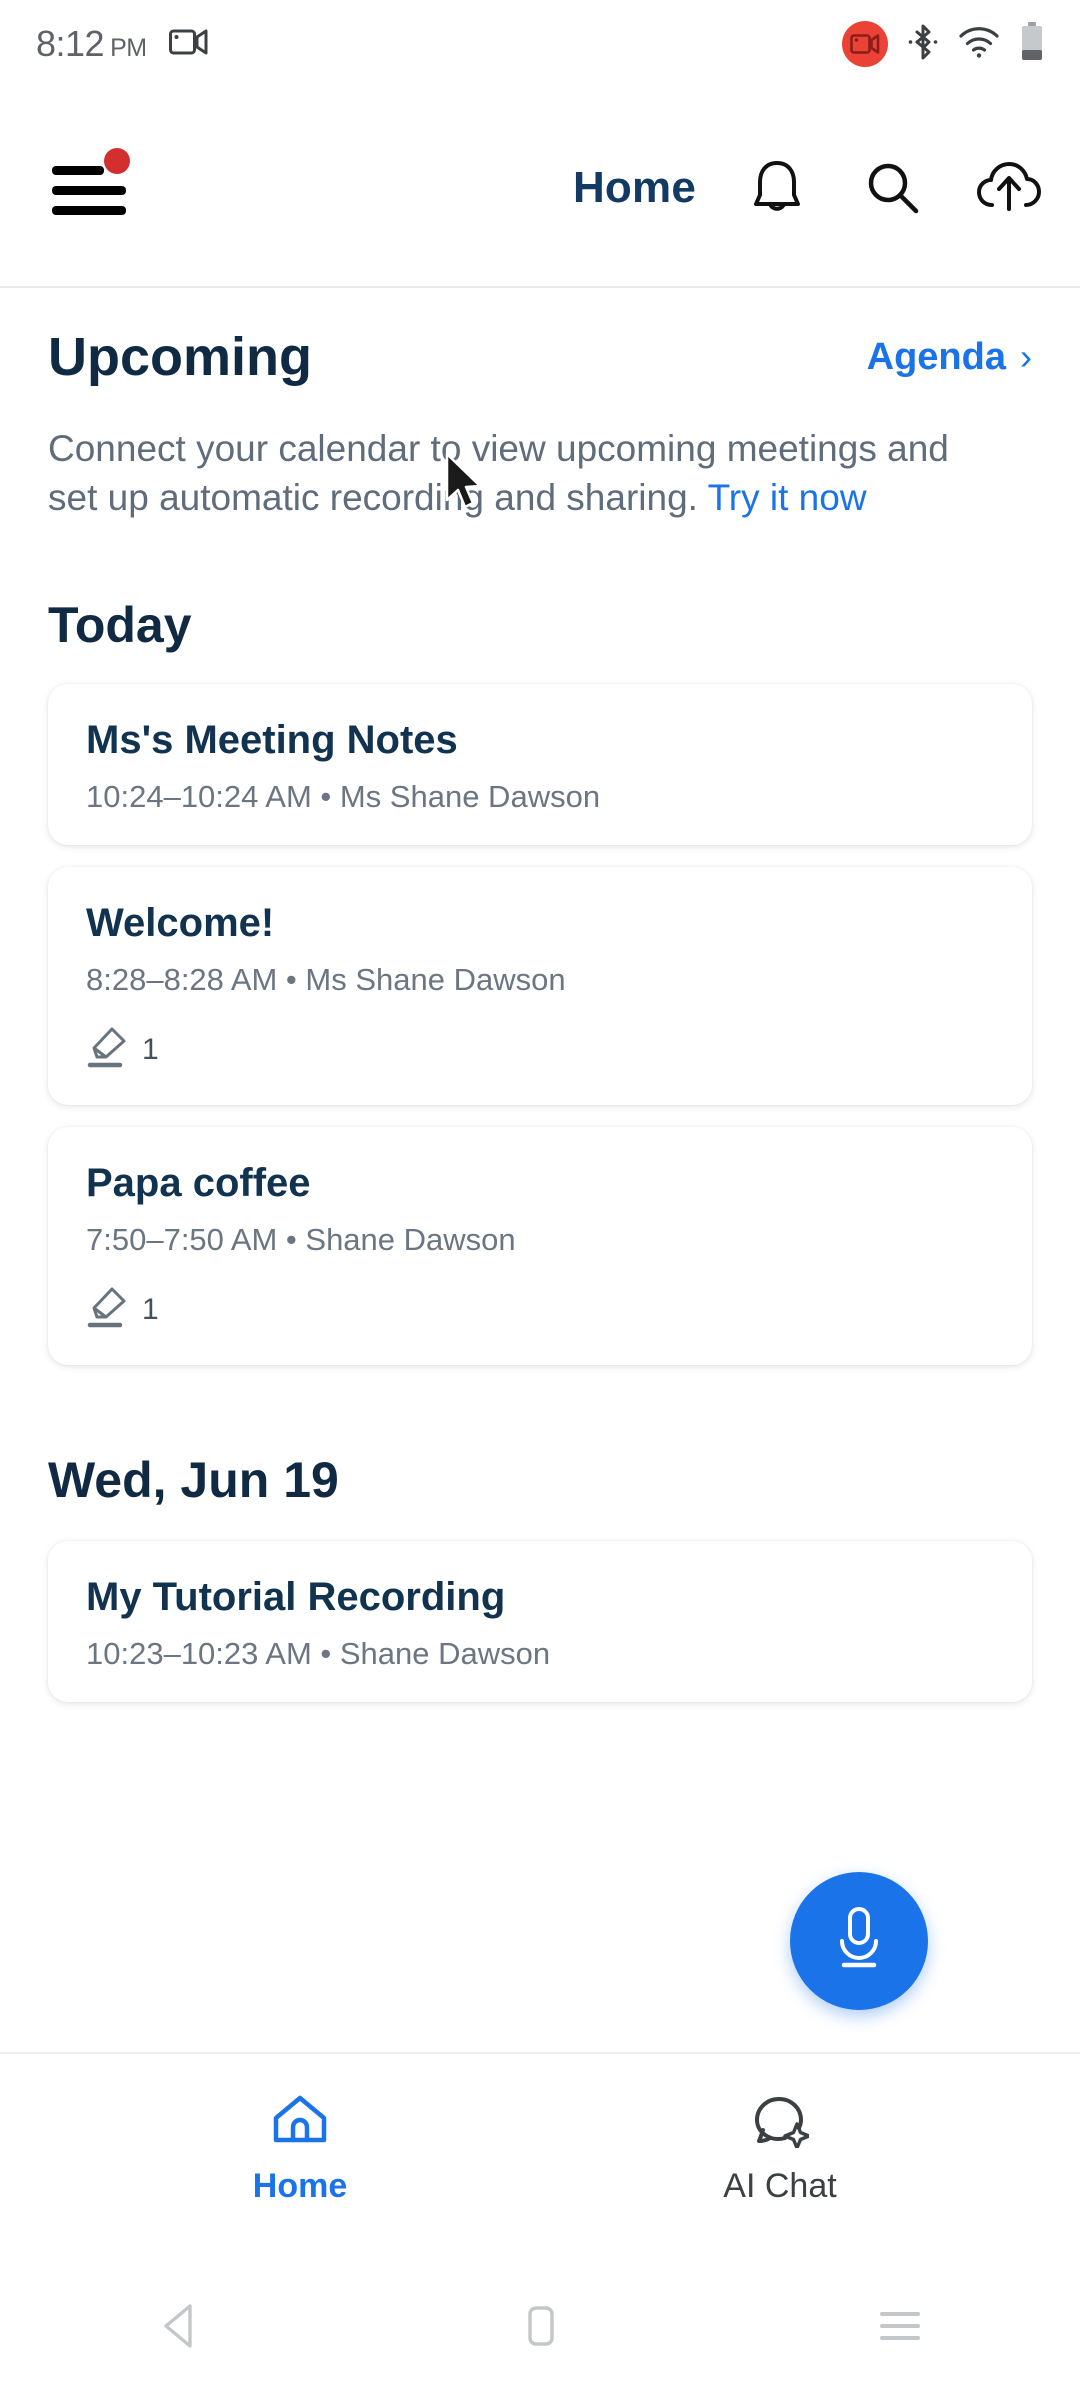 The height and width of the screenshot is (2400, 1080). What do you see at coordinates (936, 356) in the screenshot?
I see `agenda-label: Agenda` at bounding box center [936, 356].